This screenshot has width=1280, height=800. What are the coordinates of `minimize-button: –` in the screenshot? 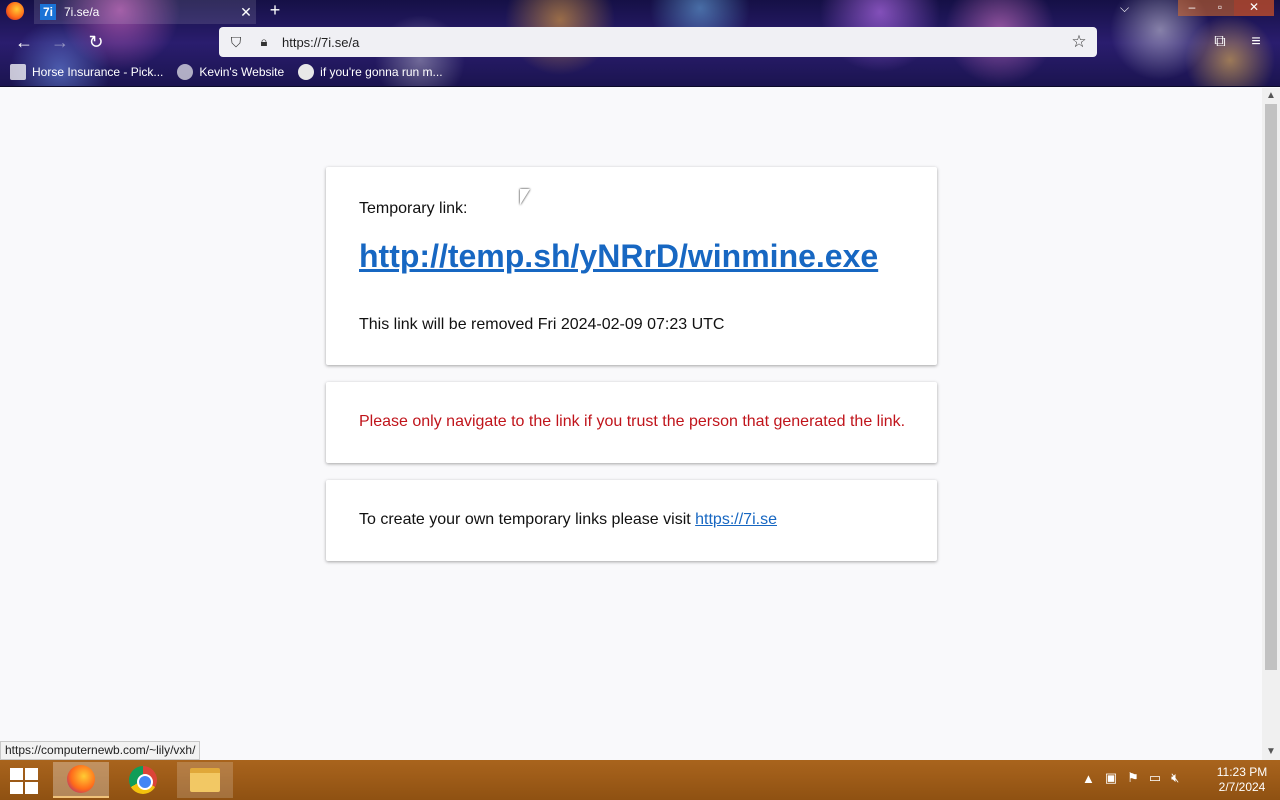 It's located at (1192, 8).